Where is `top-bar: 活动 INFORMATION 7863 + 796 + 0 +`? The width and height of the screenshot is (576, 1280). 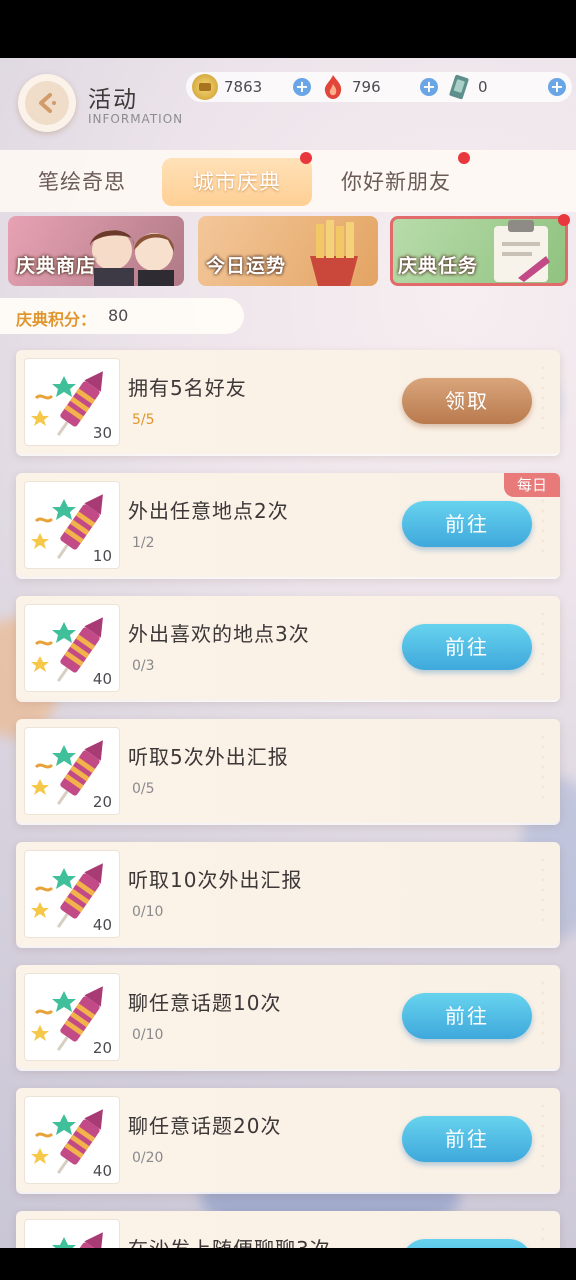 top-bar: 活动 INFORMATION 7863 + 796 + 0 + is located at coordinates (288, 104).